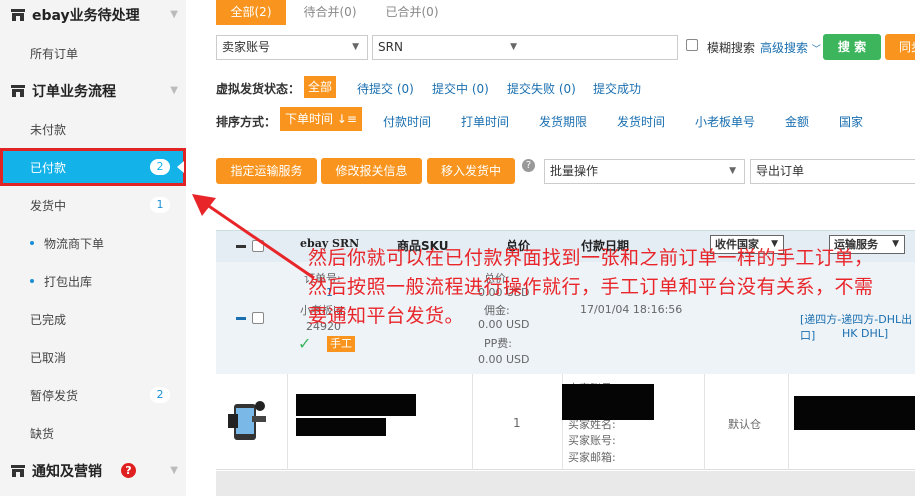 The height and width of the screenshot is (496, 915). What do you see at coordinates (617, 88) in the screenshot?
I see `filter-success: 提交成功` at bounding box center [617, 88].